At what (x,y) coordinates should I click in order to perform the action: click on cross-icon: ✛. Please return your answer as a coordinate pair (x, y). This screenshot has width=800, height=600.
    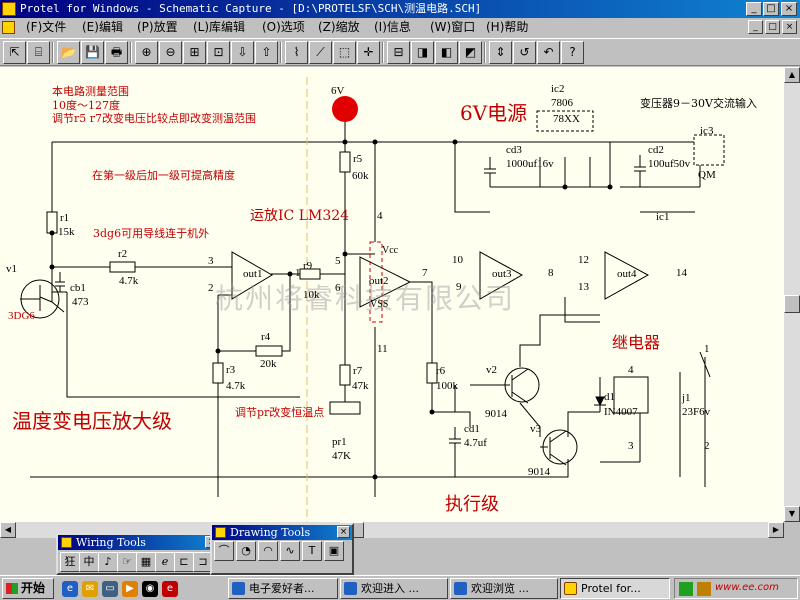
    Looking at the image, I should click on (368, 52).